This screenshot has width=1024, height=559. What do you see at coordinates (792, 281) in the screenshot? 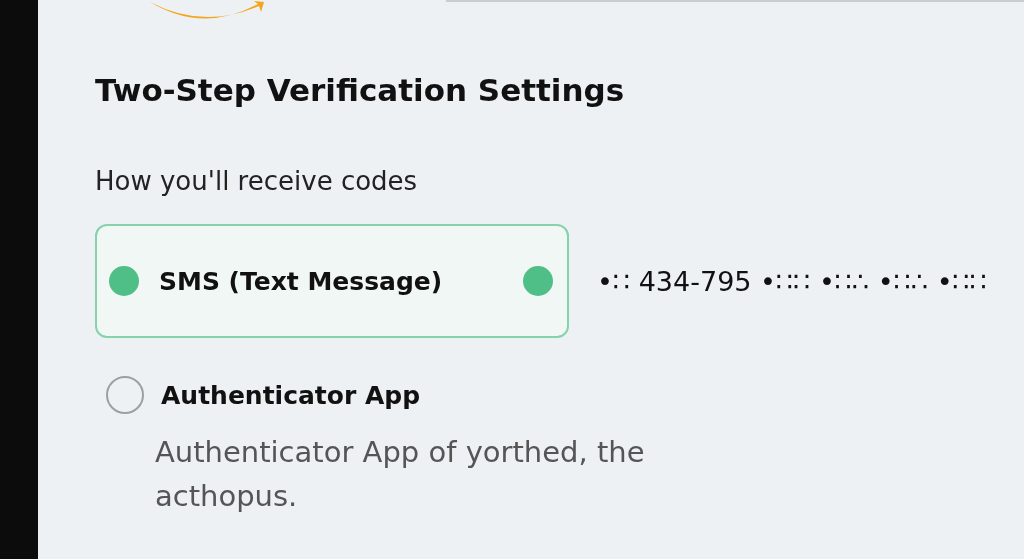
I see `phone-number: •∷ 434-795 •∷∷ •∷∴ •∷∴ •∷∷` at bounding box center [792, 281].